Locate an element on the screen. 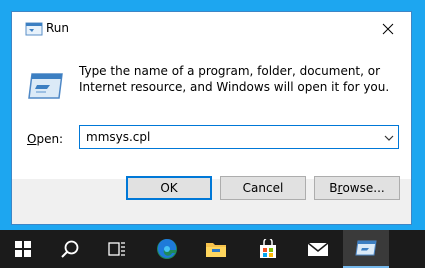  cancel-button-label: Cancel is located at coordinates (263, 188).